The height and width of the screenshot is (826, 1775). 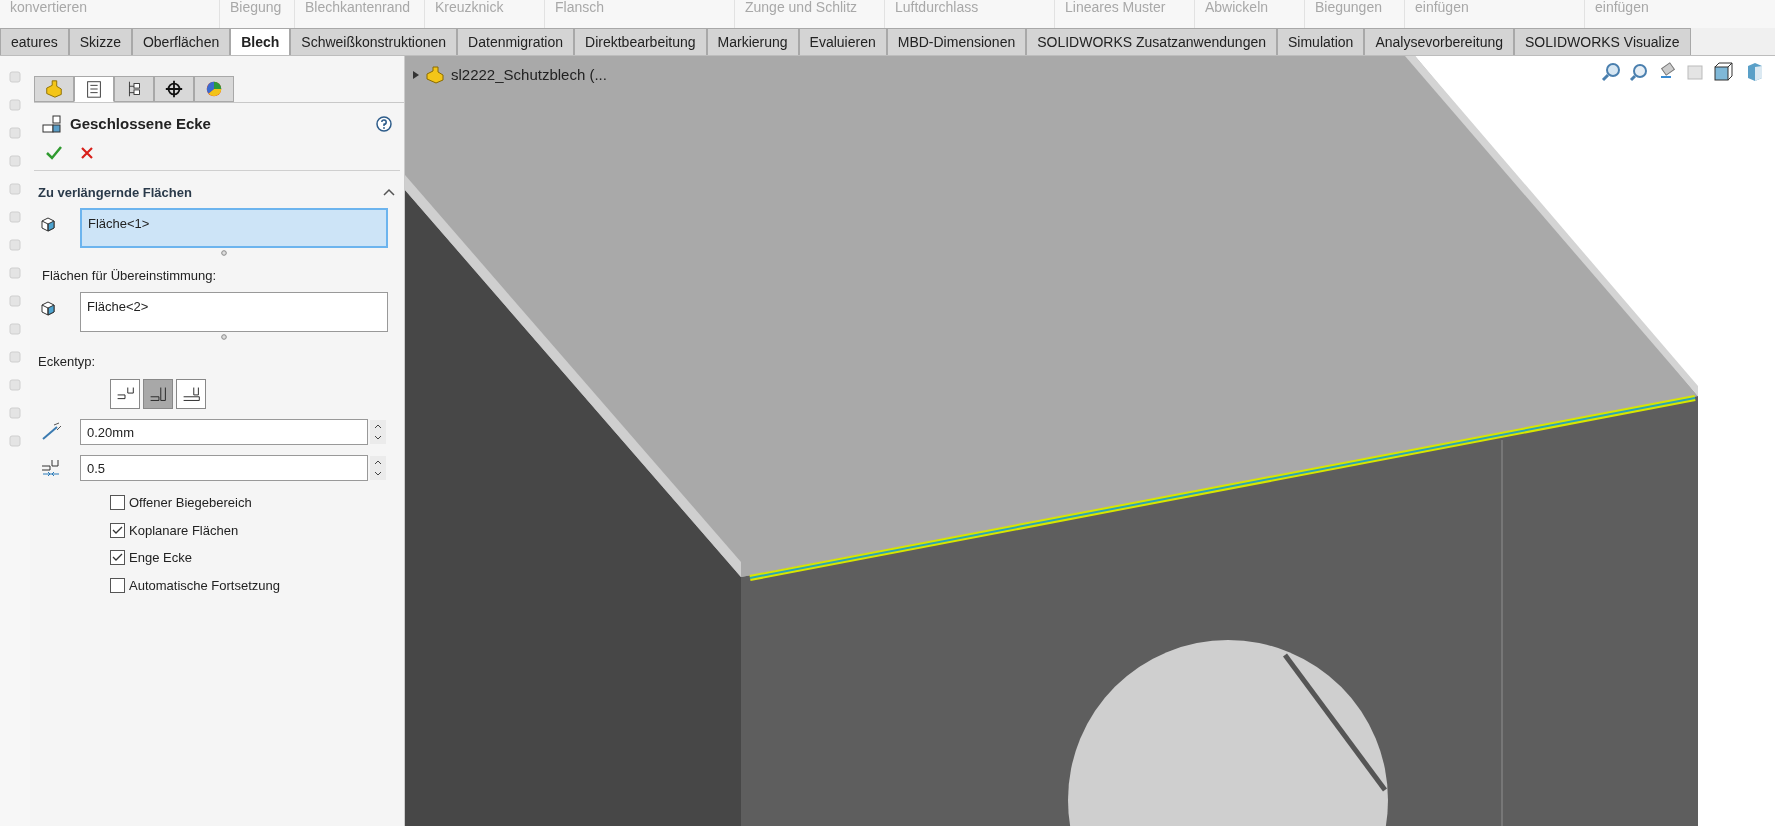 What do you see at coordinates (34, 41) in the screenshot?
I see `ribbon-tab: eatures` at bounding box center [34, 41].